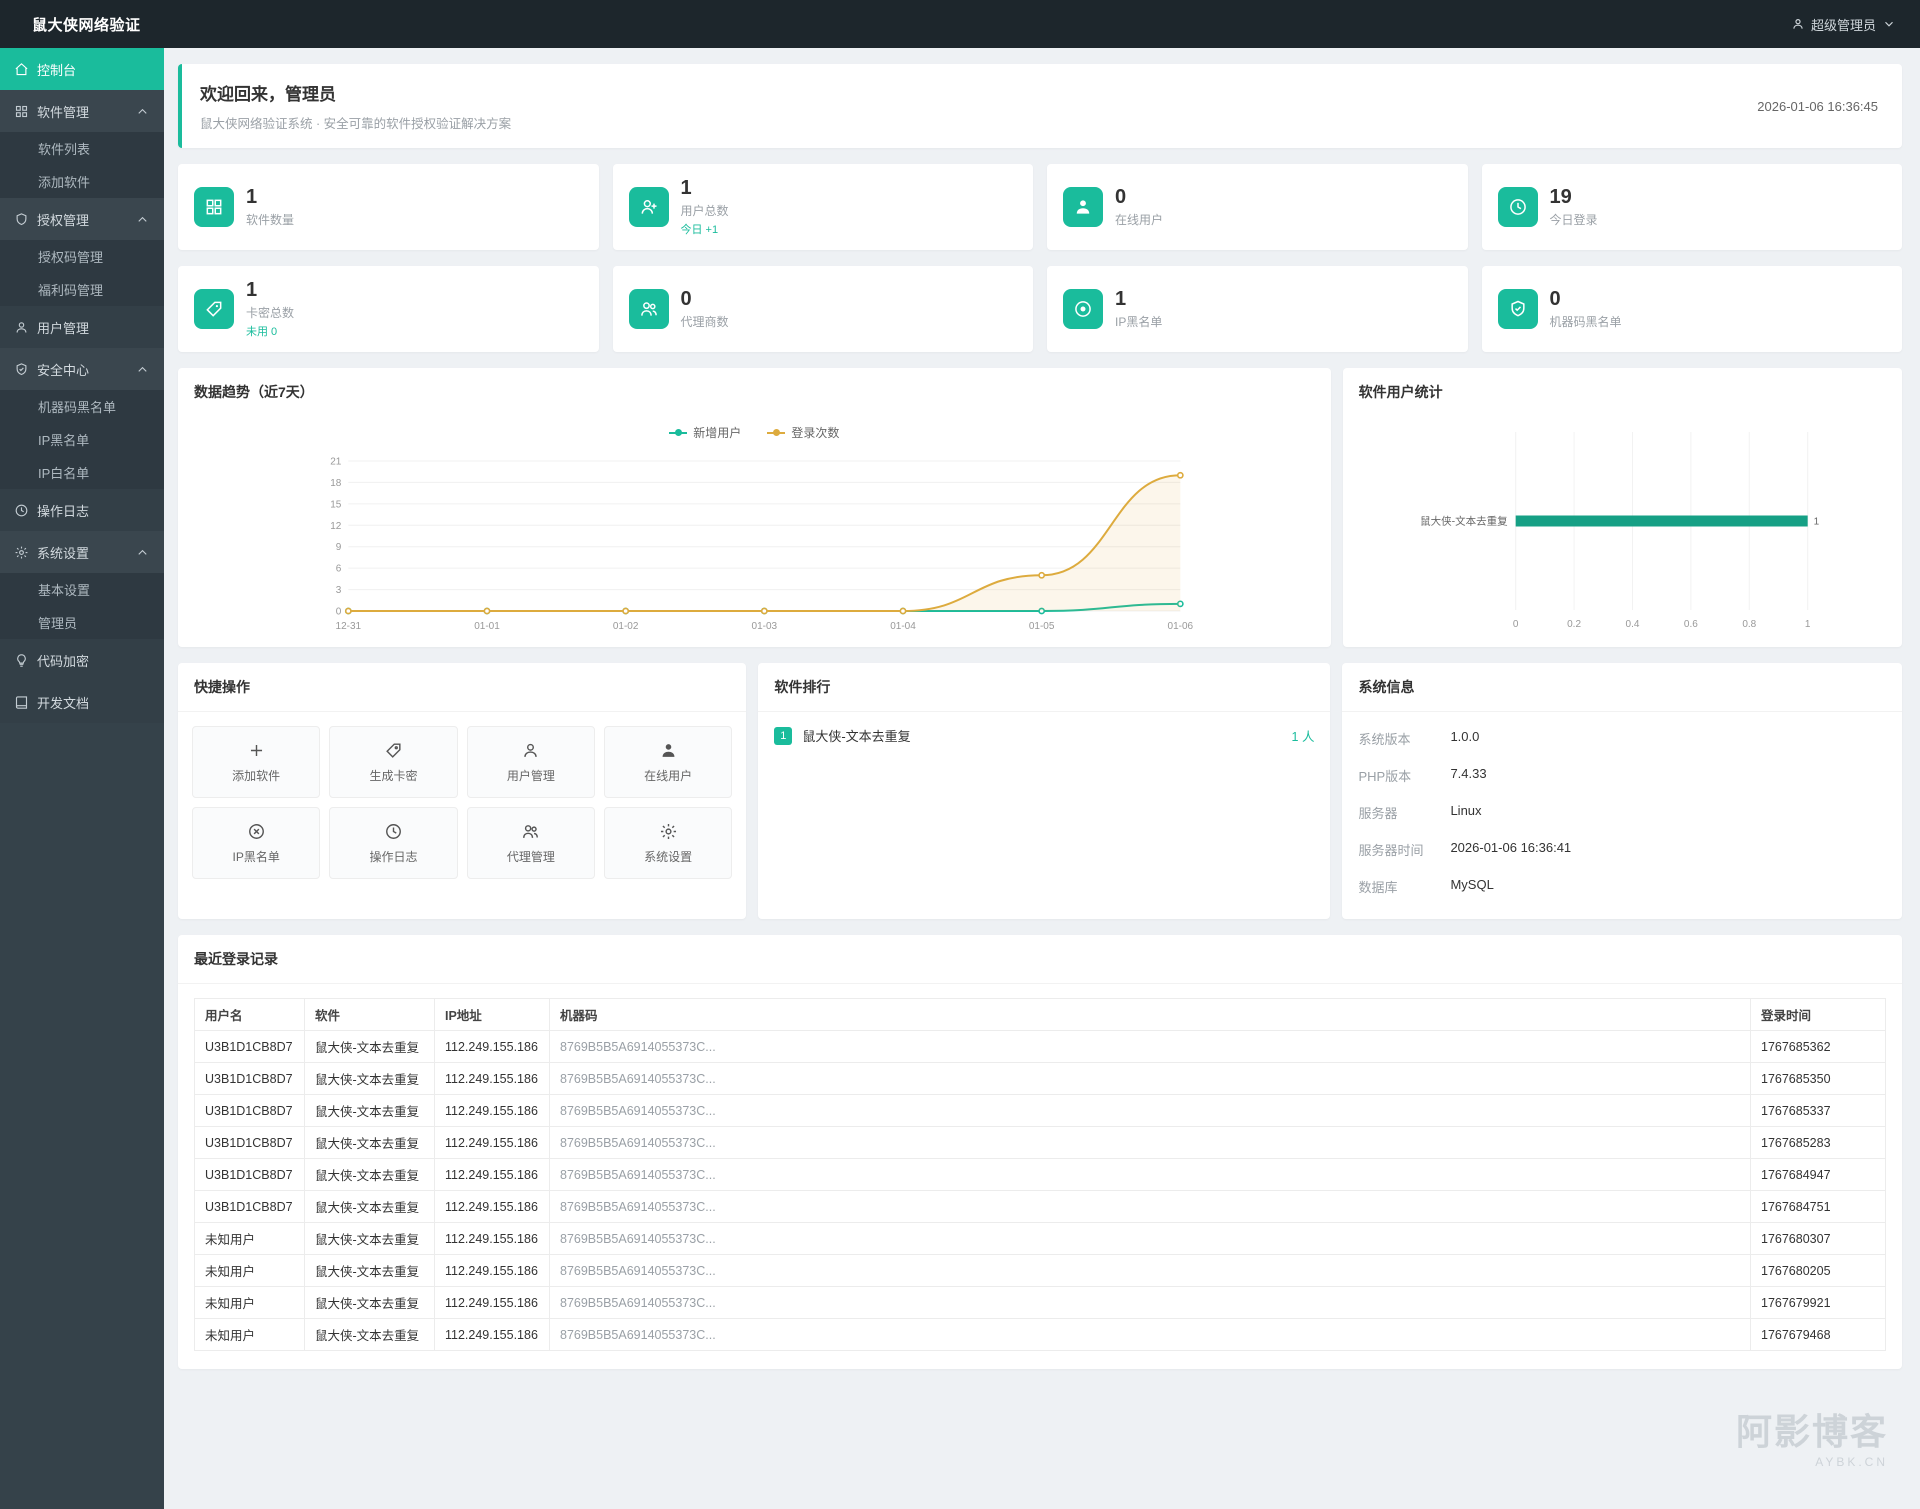  What do you see at coordinates (668, 775) in the screenshot?
I see `button-label: 在线用户` at bounding box center [668, 775].